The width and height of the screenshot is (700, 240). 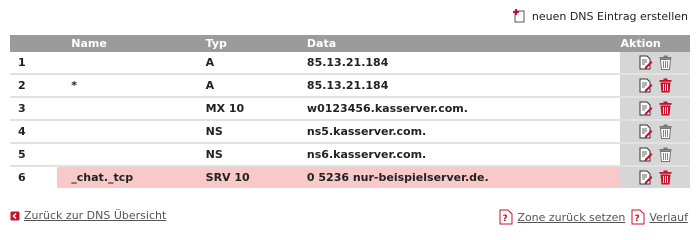 What do you see at coordinates (34, 177) in the screenshot?
I see `row-number: 6` at bounding box center [34, 177].